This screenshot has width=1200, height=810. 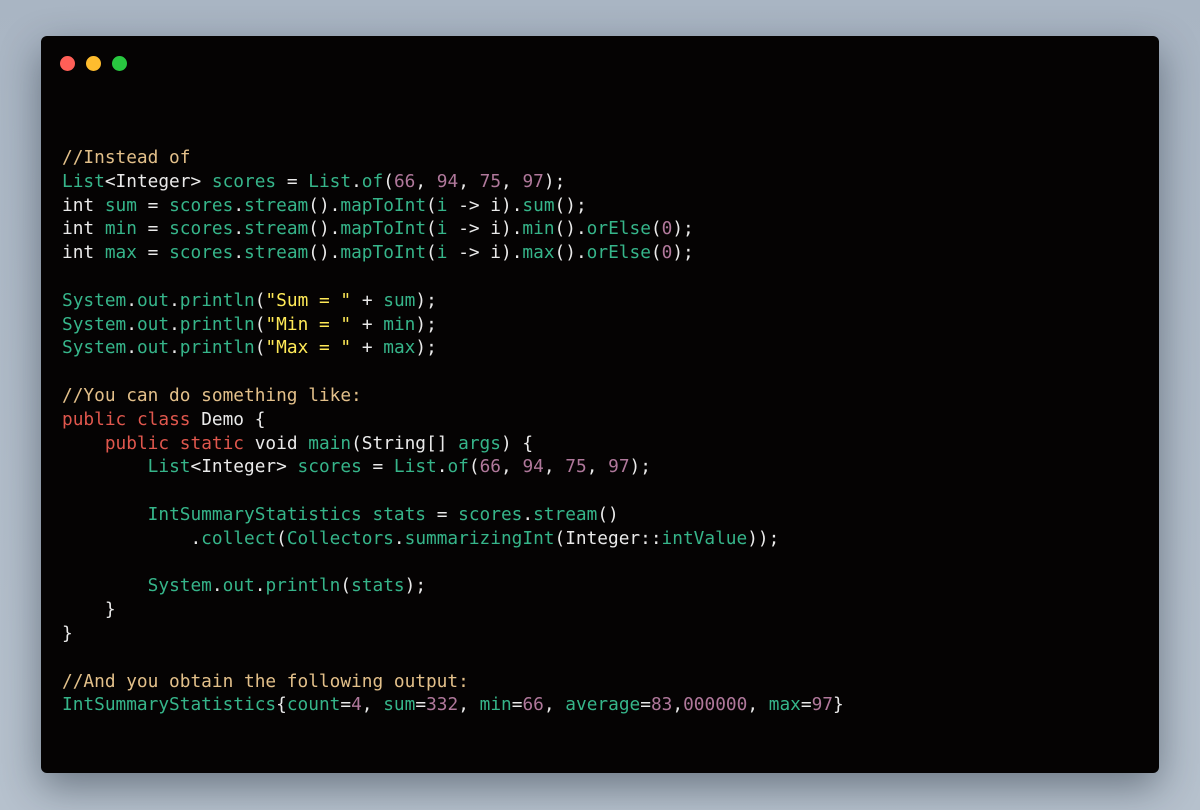 What do you see at coordinates (265, 681) in the screenshot?
I see `code-token-comment: //And you obtain the following output:` at bounding box center [265, 681].